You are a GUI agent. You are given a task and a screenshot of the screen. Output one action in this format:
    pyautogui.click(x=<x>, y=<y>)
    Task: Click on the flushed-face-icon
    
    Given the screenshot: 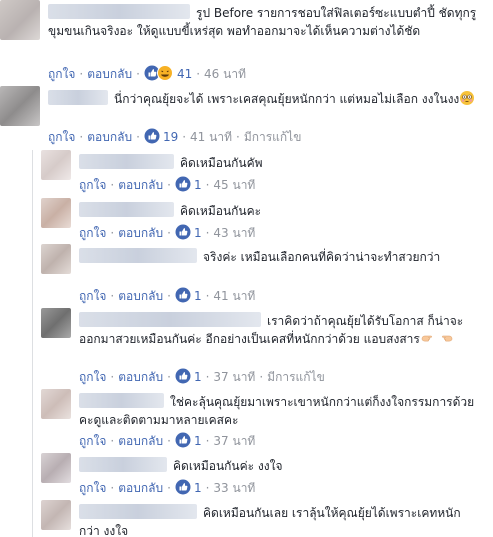 What is the action you would take?
    pyautogui.click(x=467, y=98)
    